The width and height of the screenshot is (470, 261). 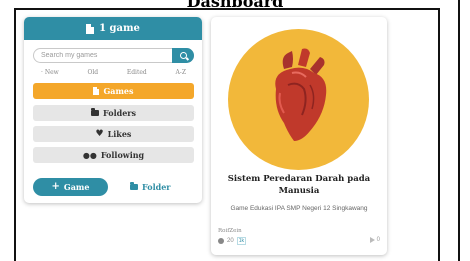 I want to click on menu-games-label: Games, so click(x=118, y=91).